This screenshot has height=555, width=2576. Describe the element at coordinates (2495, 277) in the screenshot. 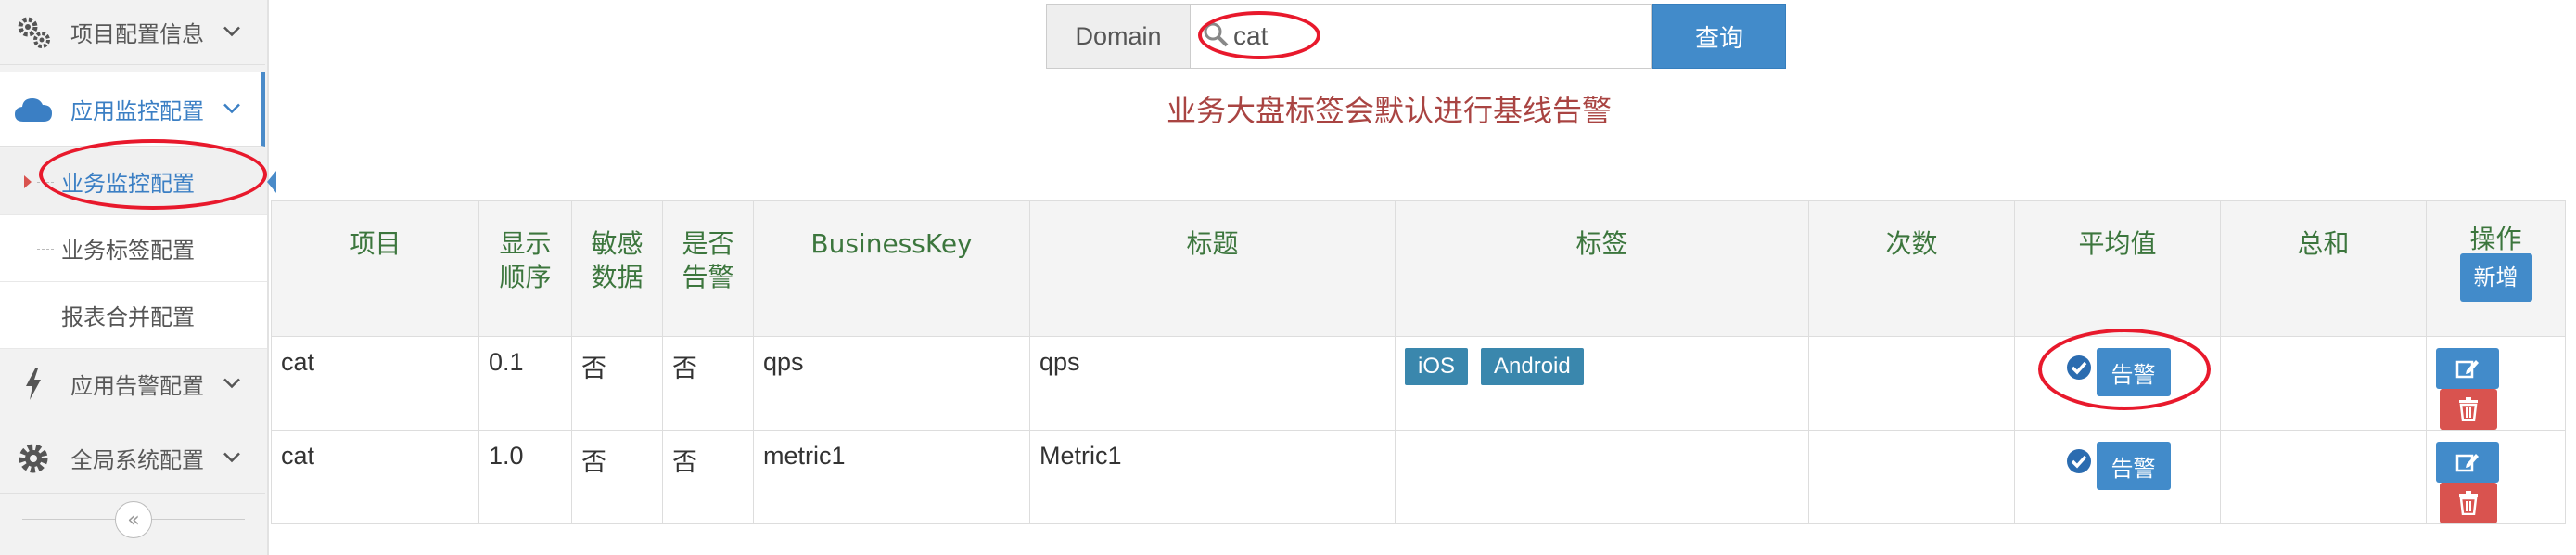

I see `add-button: 新增` at that location.